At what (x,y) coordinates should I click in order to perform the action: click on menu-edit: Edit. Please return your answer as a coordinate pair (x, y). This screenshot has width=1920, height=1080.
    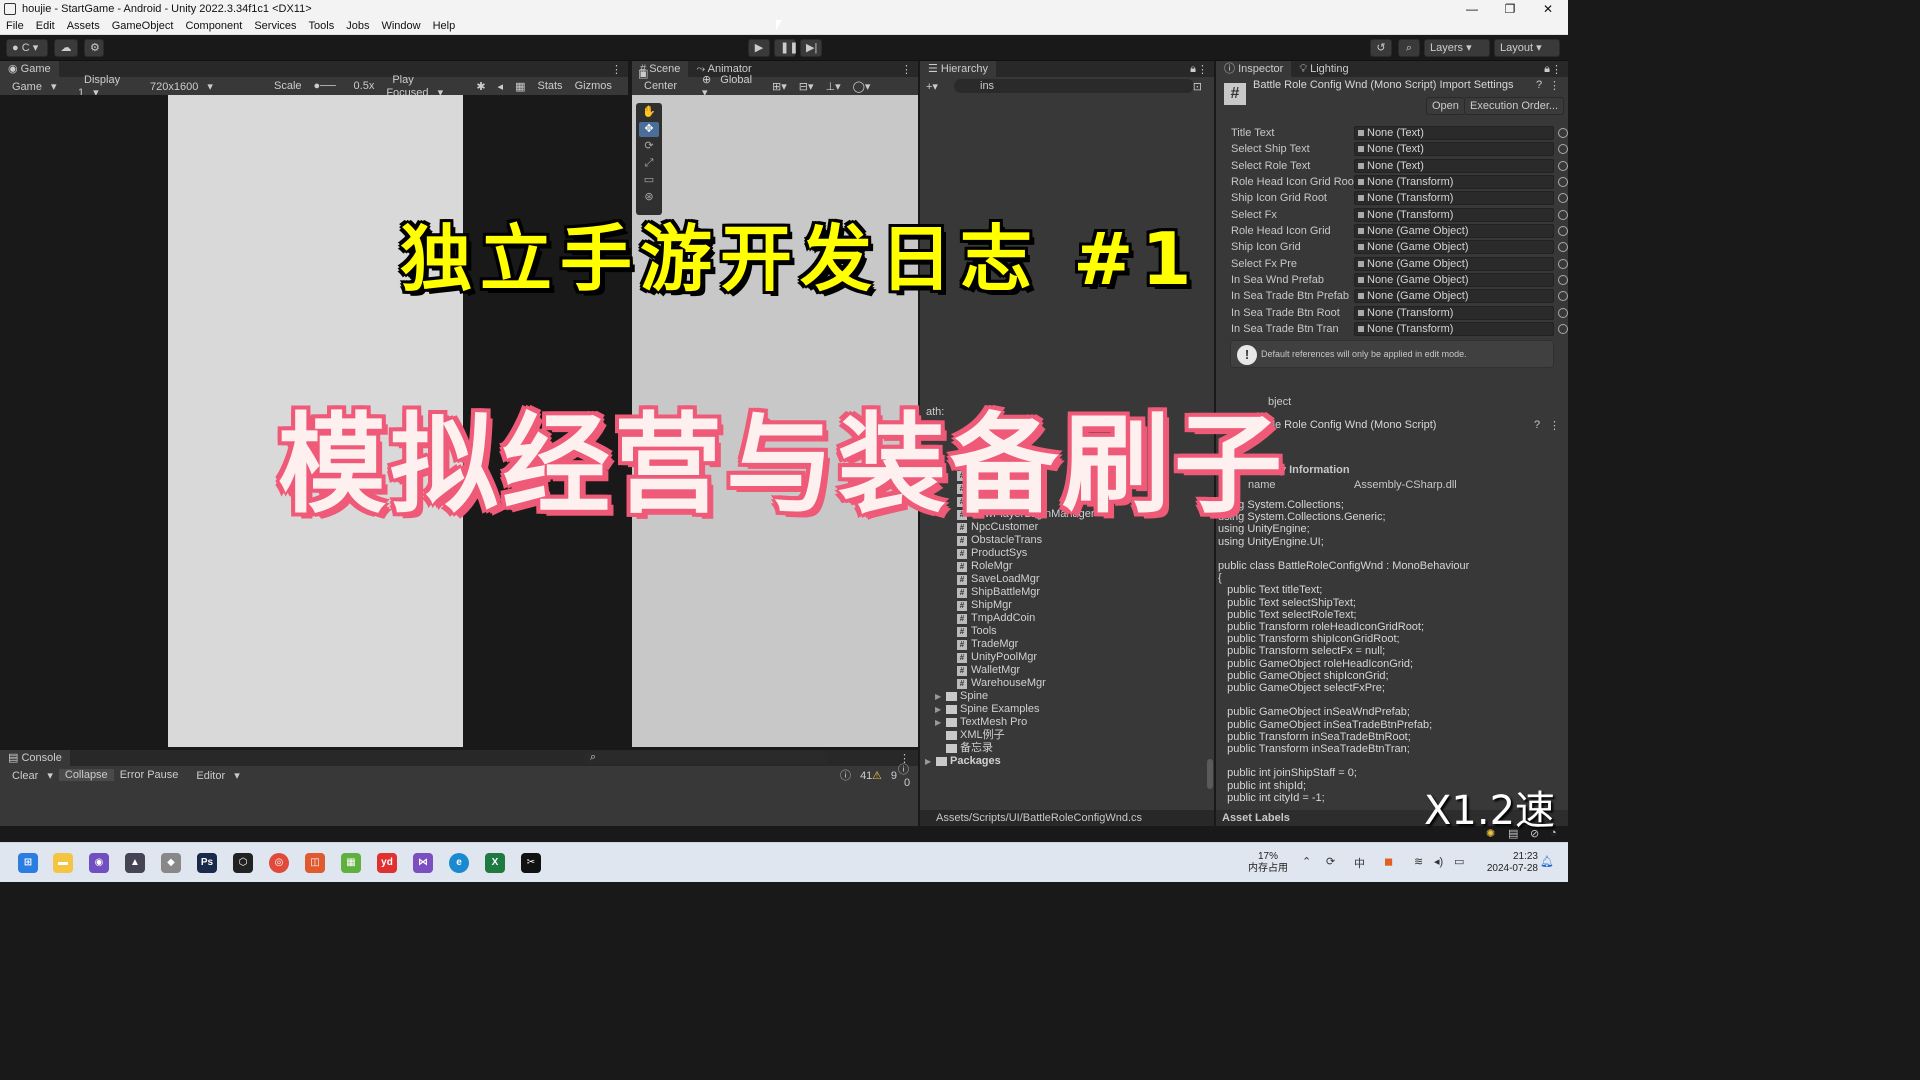
    Looking at the image, I should click on (45, 26).